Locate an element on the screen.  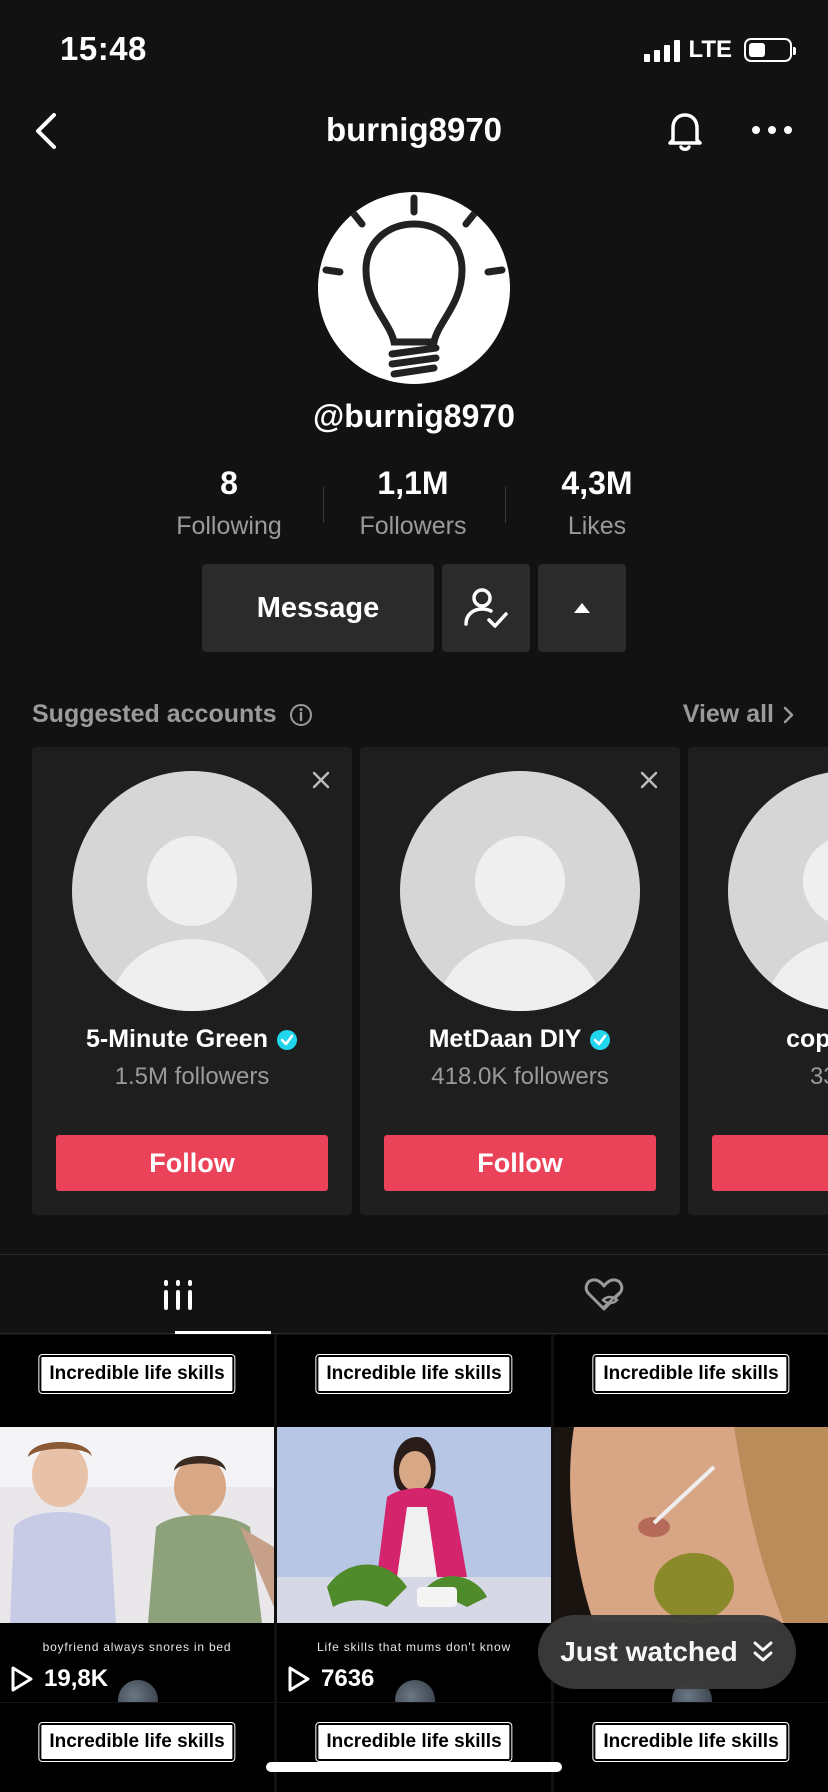
account-name: 5-Minute Green is located at coordinates (192, 1039).